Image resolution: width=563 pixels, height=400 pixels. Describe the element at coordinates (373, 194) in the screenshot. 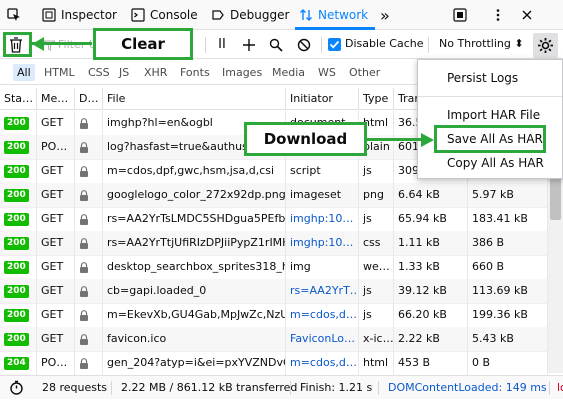

I see `cell-type-text: png` at that location.